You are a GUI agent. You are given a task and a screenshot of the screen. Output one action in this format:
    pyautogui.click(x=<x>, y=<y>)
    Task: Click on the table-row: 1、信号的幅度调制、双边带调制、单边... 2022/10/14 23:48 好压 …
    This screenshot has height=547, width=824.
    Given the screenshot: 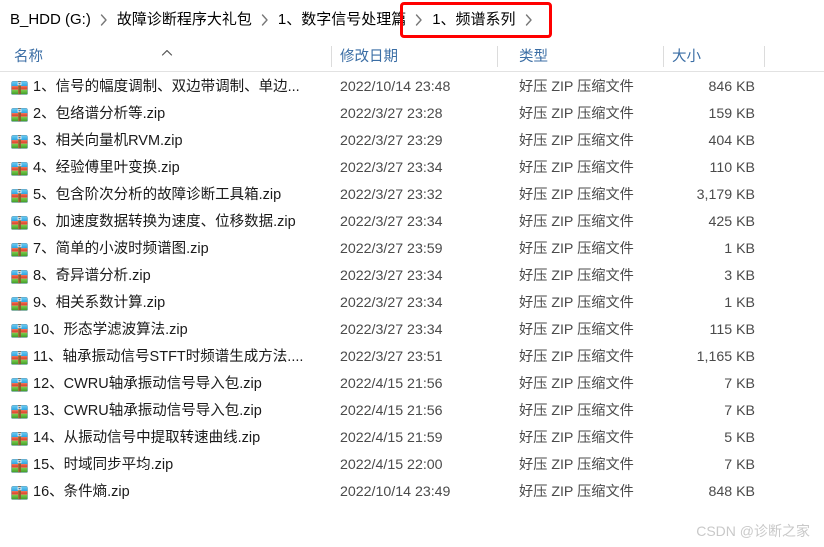 What is the action you would take?
    pyautogui.click(x=412, y=87)
    